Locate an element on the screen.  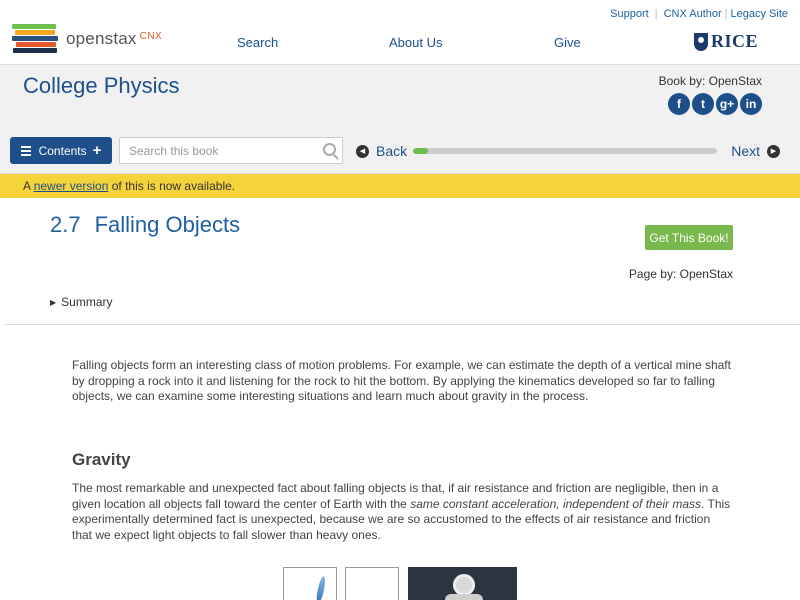
nav-about-us: About Us is located at coordinates (415, 42).